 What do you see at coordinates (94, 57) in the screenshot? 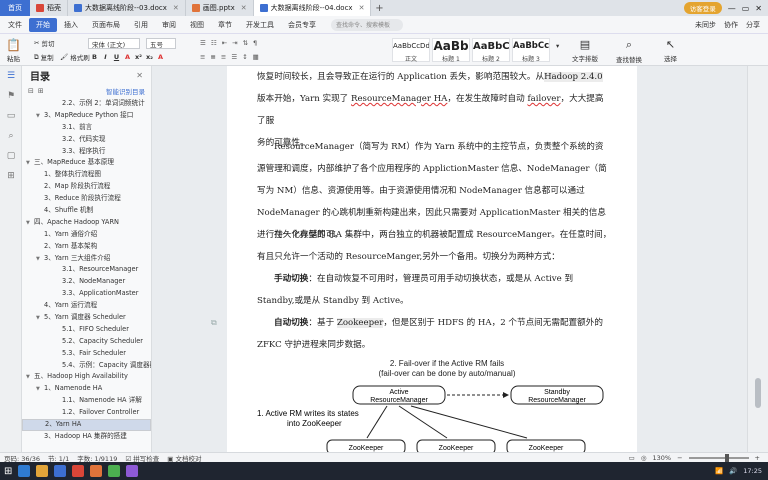
I see `bold-button: B` at bounding box center [94, 57].